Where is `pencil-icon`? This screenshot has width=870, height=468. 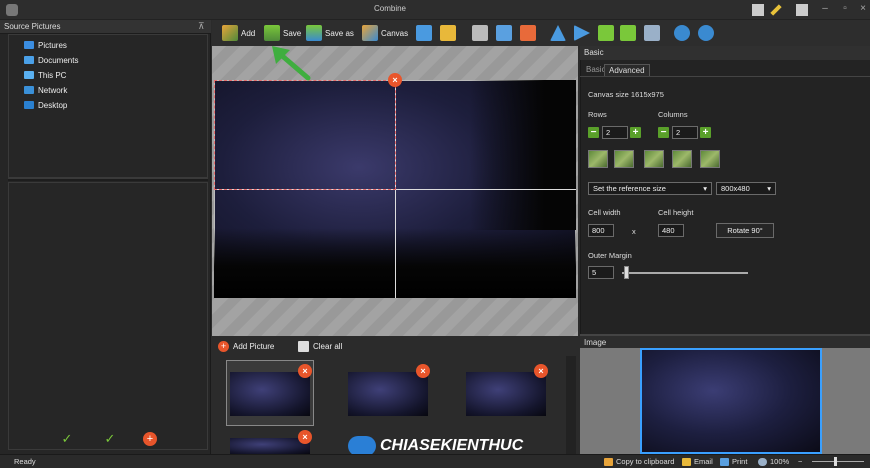 pencil-icon is located at coordinates (776, 10).